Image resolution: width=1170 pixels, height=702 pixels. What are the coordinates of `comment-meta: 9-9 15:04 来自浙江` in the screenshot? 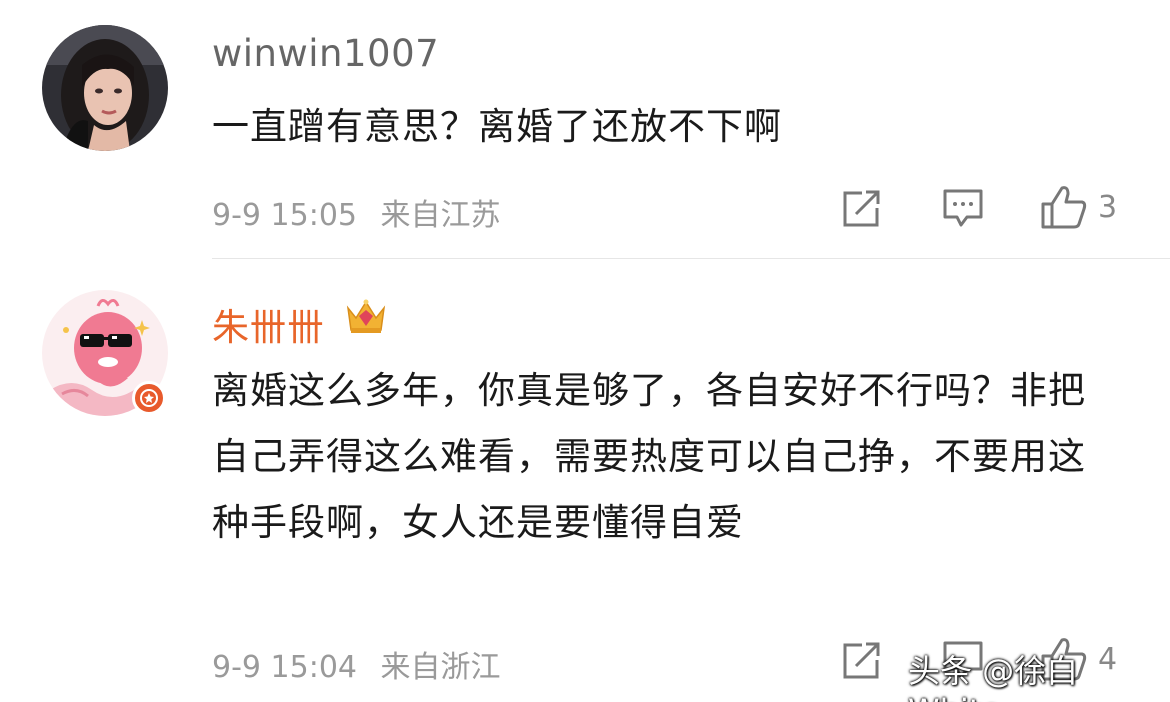 It's located at (356, 664).